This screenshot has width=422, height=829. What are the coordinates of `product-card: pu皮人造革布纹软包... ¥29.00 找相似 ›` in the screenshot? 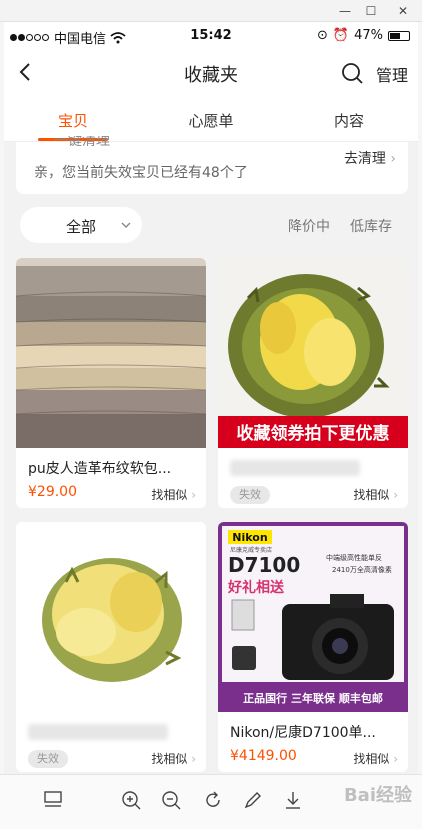 It's located at (111, 383).